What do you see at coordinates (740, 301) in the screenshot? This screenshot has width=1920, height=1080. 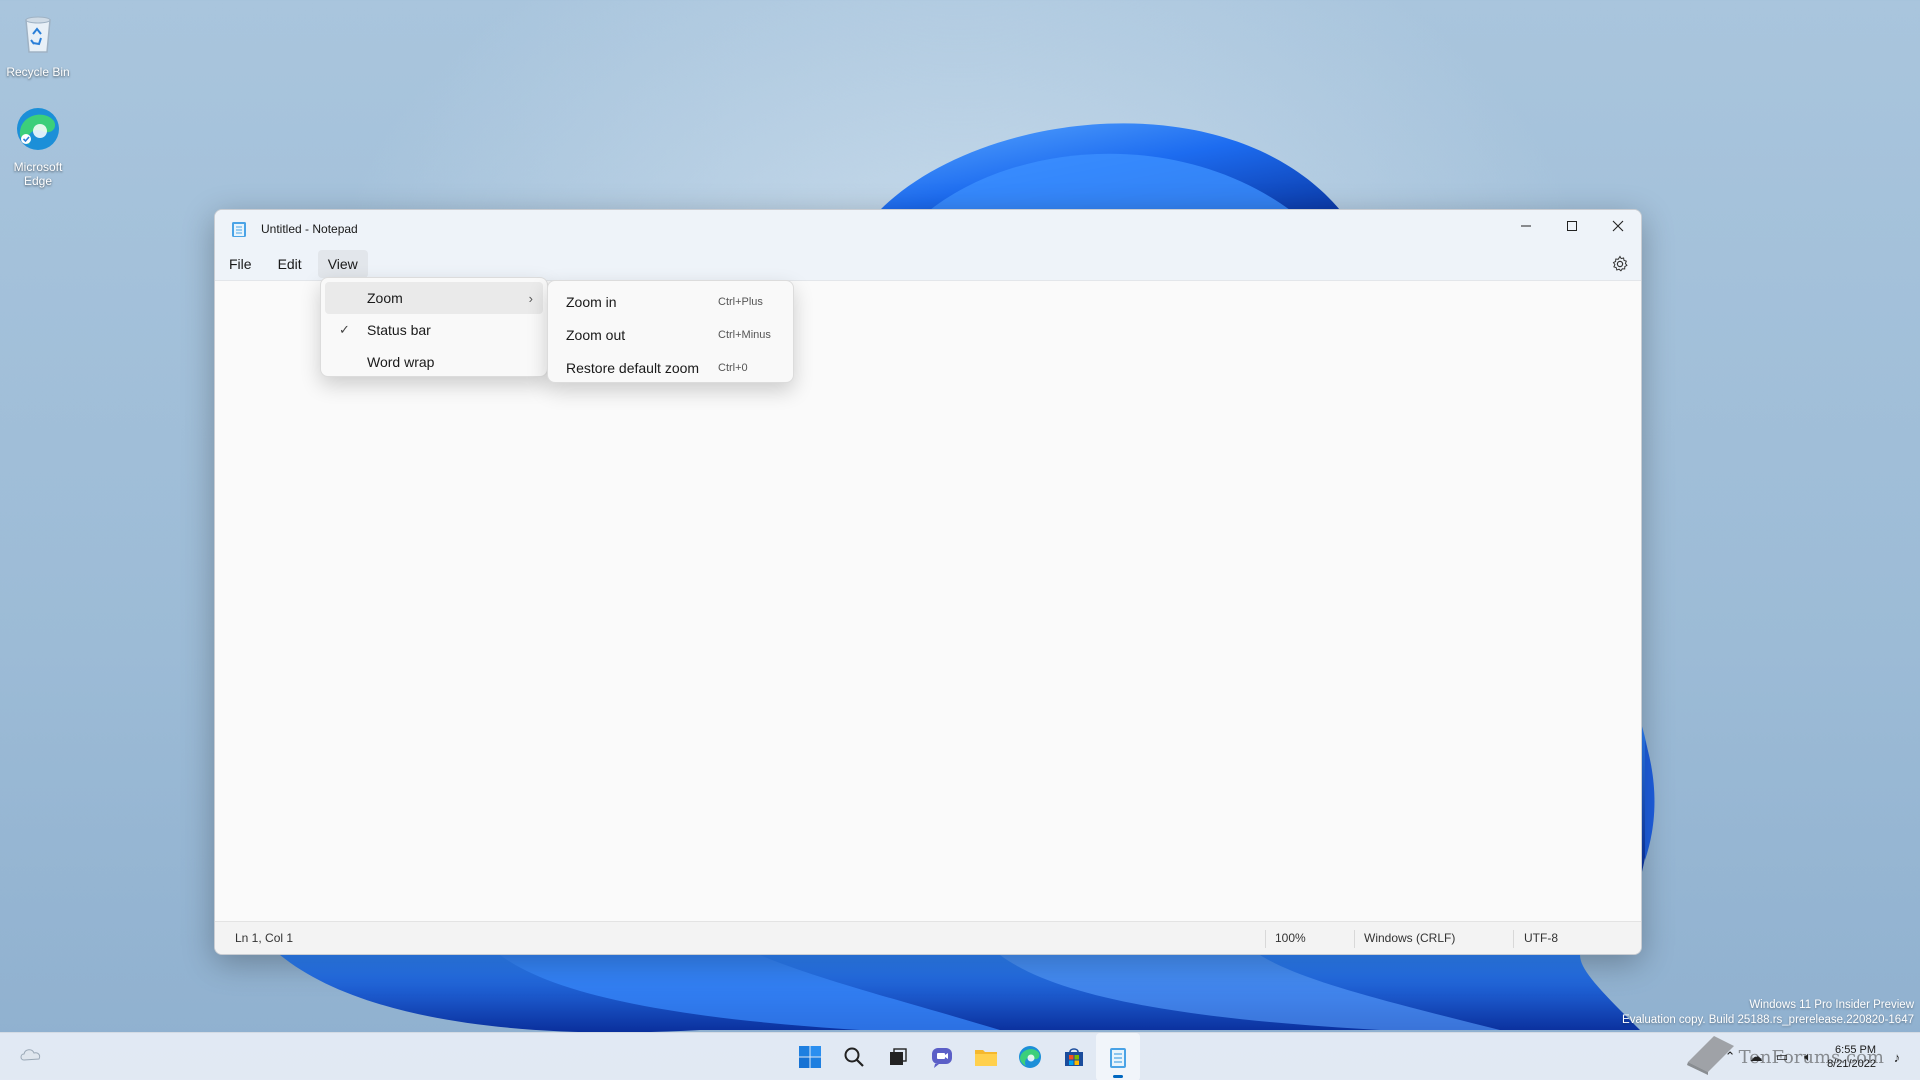 I see `shortcut-hint: Ctrl+Plus` at bounding box center [740, 301].